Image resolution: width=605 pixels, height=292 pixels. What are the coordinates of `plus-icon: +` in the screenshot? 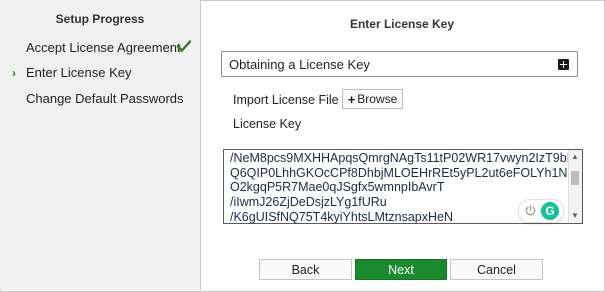 It's located at (351, 99).